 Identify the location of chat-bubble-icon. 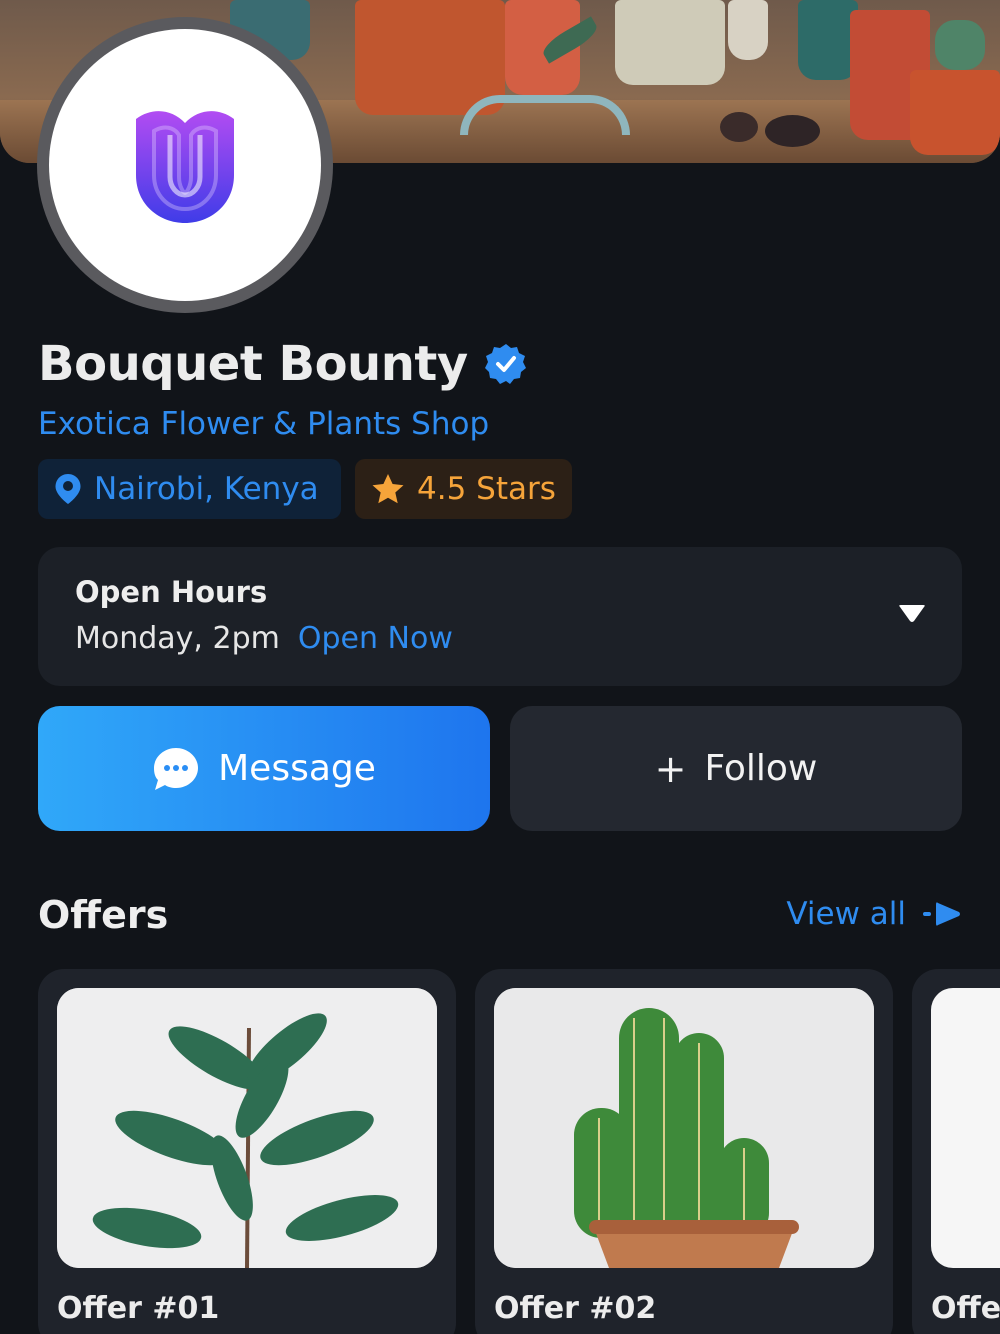
(176, 768).